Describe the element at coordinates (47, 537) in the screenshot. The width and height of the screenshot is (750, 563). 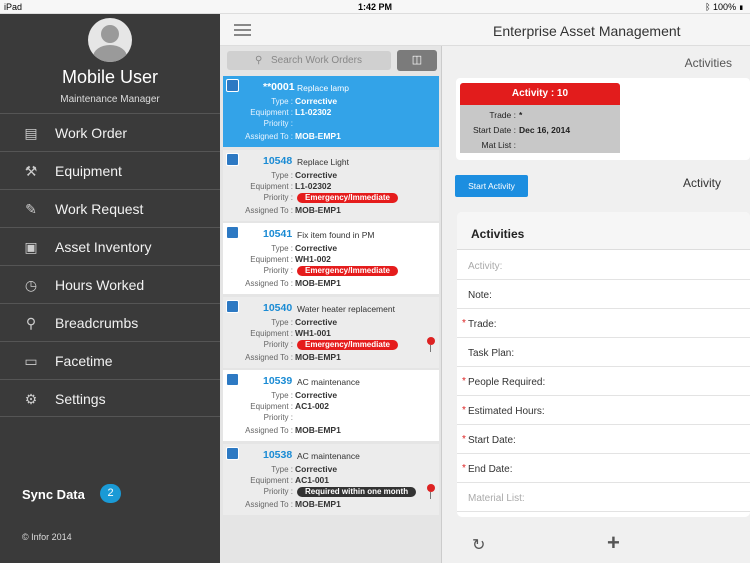
I see `copyright: © Infor 2014` at that location.